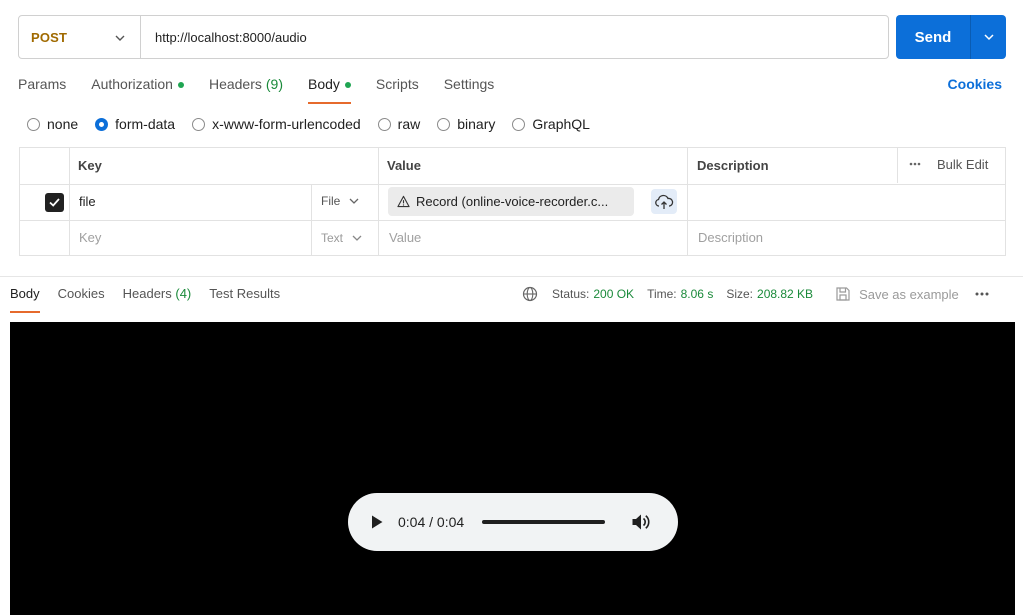 This screenshot has width=1023, height=615. Describe the element at coordinates (733, 165) in the screenshot. I see `column-header-description: Description` at that location.